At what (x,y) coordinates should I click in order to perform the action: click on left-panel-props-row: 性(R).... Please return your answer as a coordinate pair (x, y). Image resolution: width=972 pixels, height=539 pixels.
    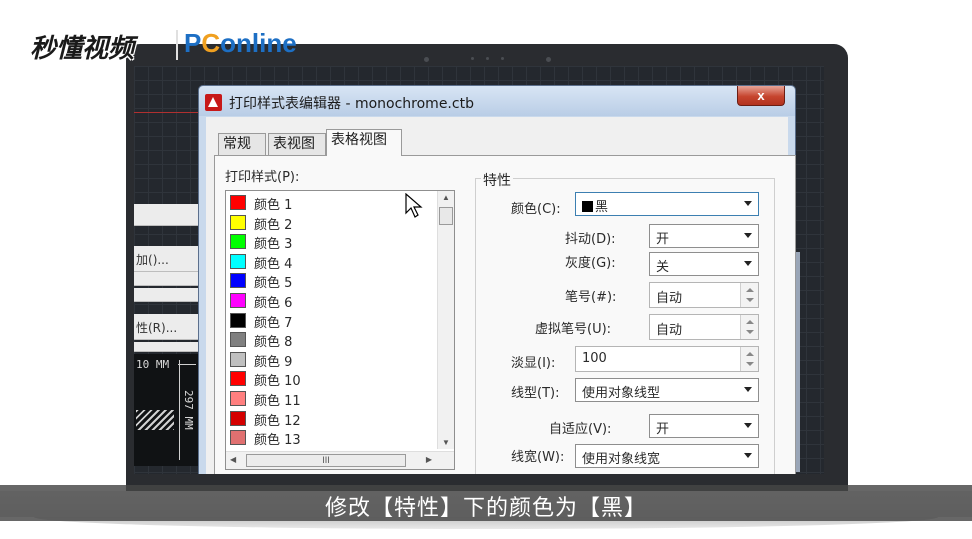
    Looking at the image, I should click on (166, 327).